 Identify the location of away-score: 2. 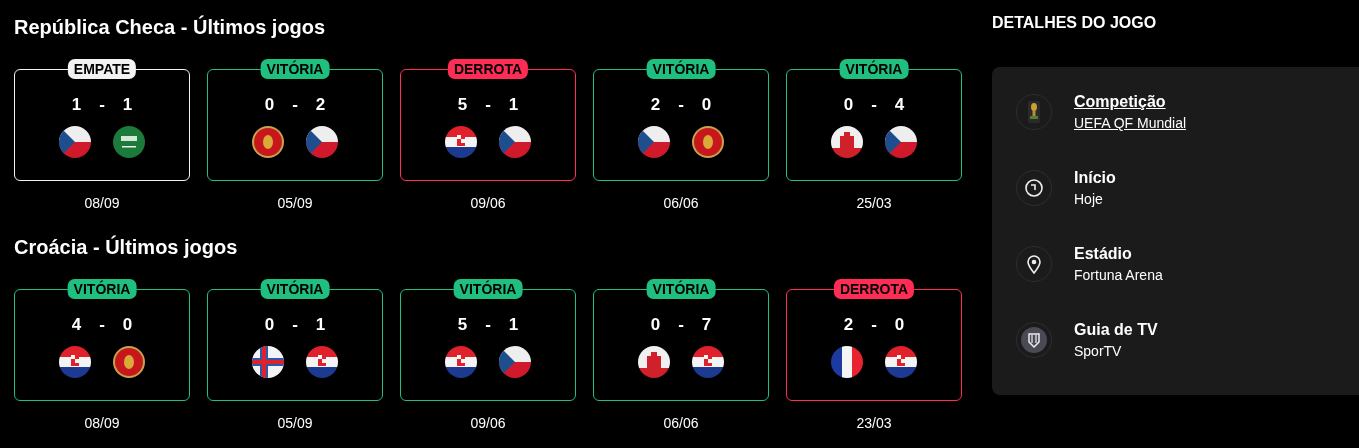
(320, 105).